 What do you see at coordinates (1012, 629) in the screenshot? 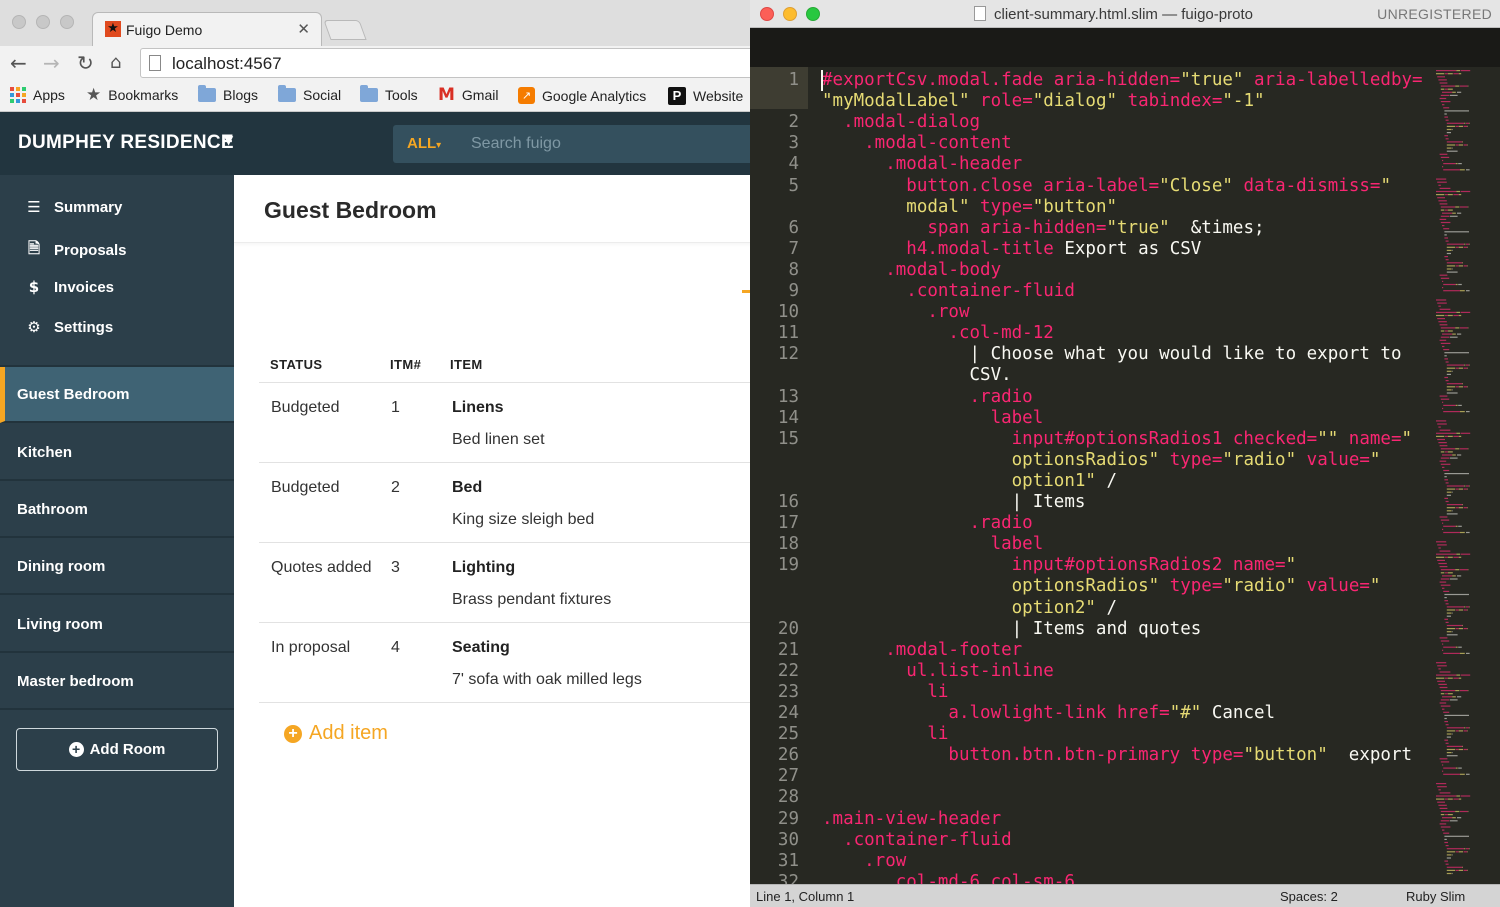
I see `code-line: | Items and quotes` at bounding box center [1012, 629].